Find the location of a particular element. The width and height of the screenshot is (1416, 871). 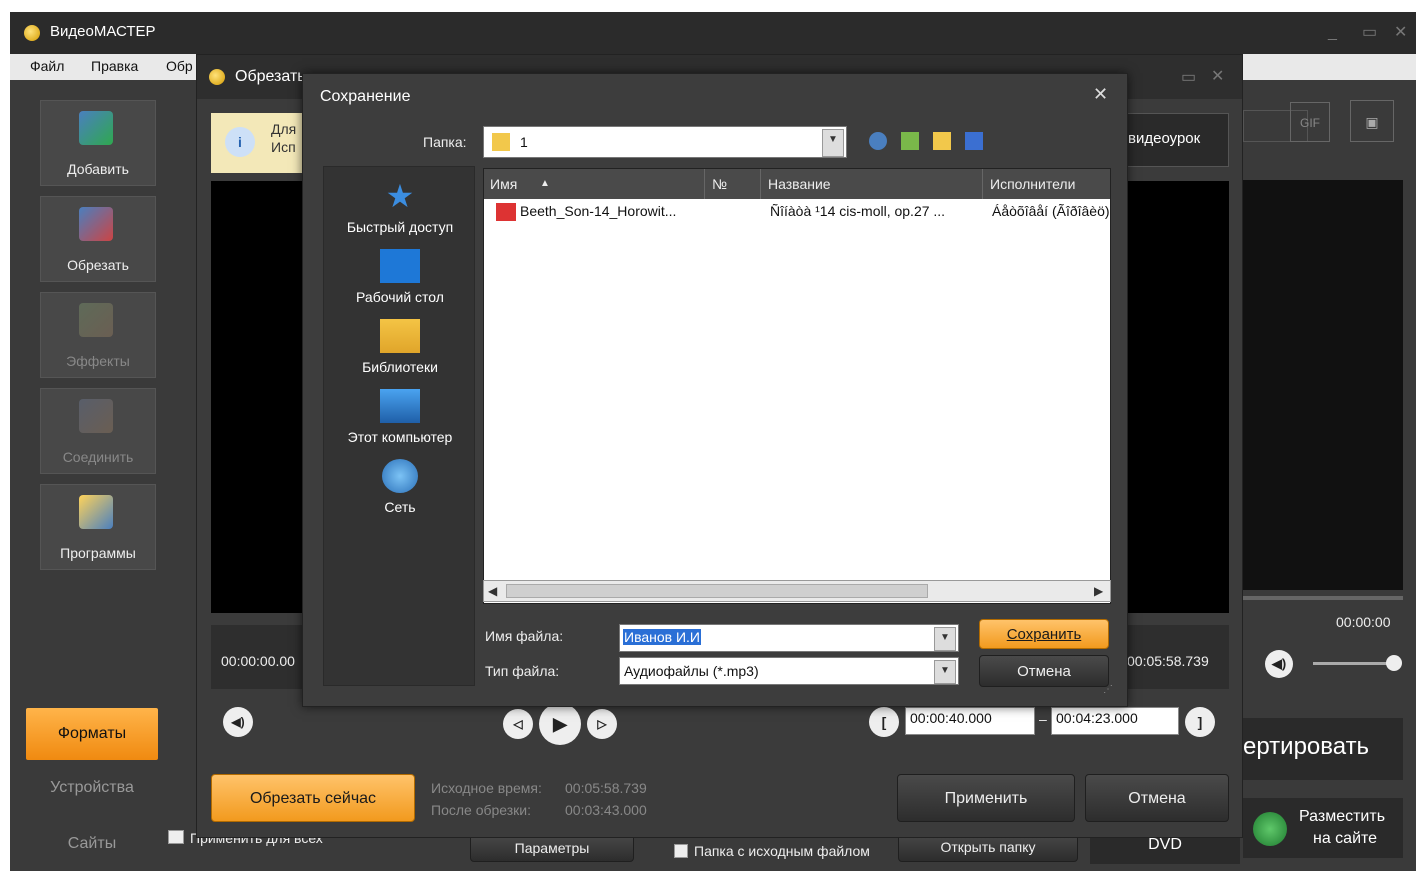

place-desktop: Рабочий стол is located at coordinates (400, 281).